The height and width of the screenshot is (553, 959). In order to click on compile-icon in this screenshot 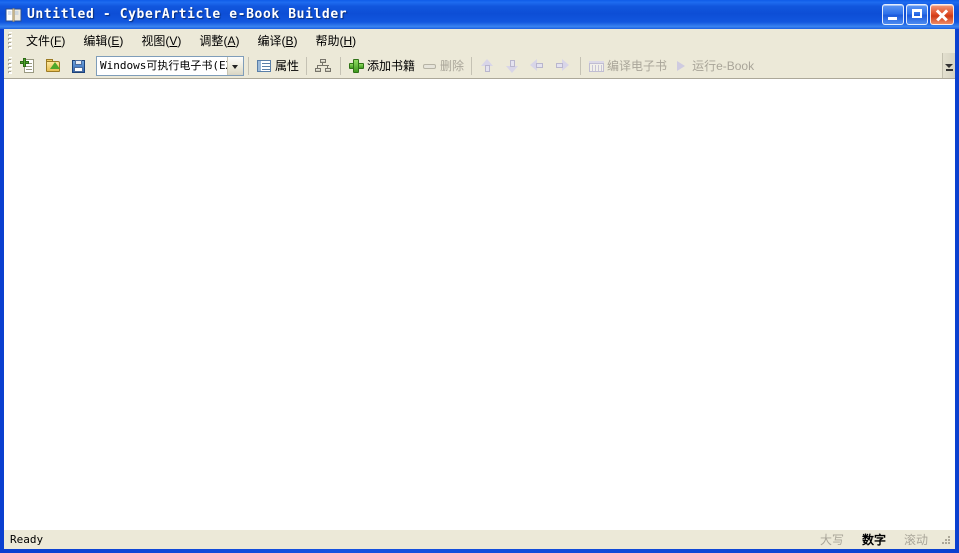, I will do `click(596, 66)`.